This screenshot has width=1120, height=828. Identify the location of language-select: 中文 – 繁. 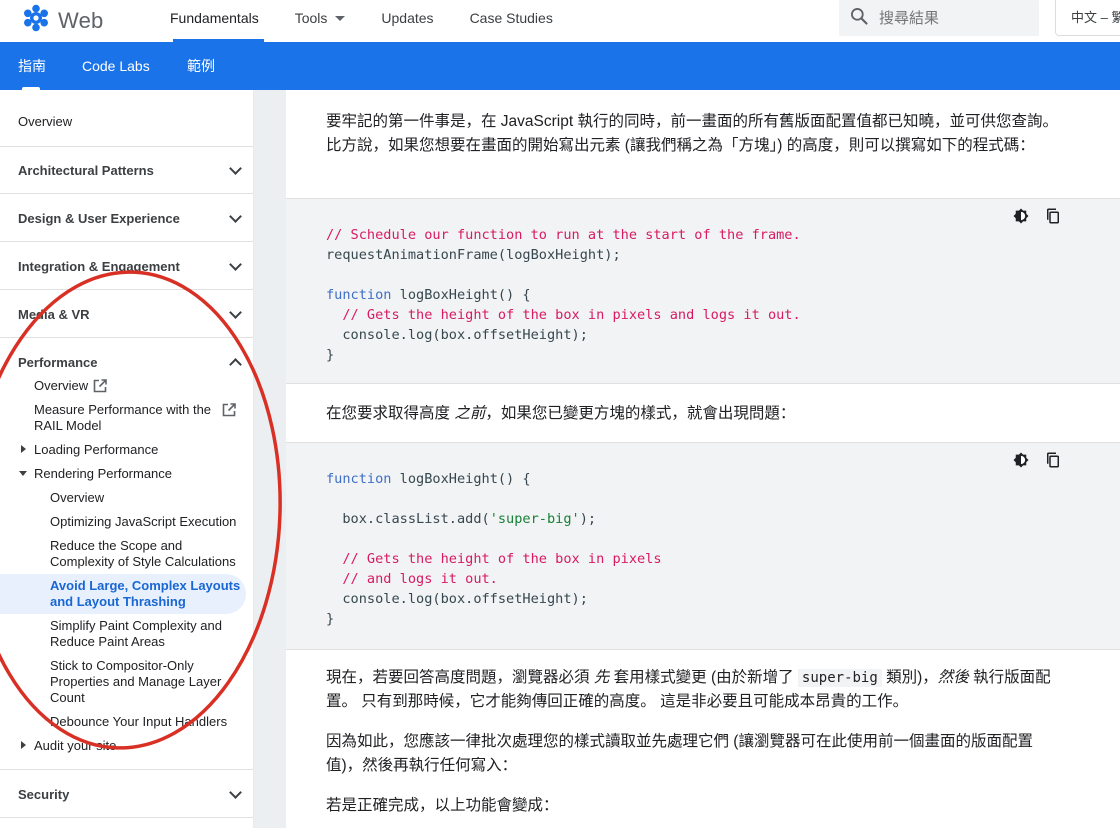
(1087, 18).